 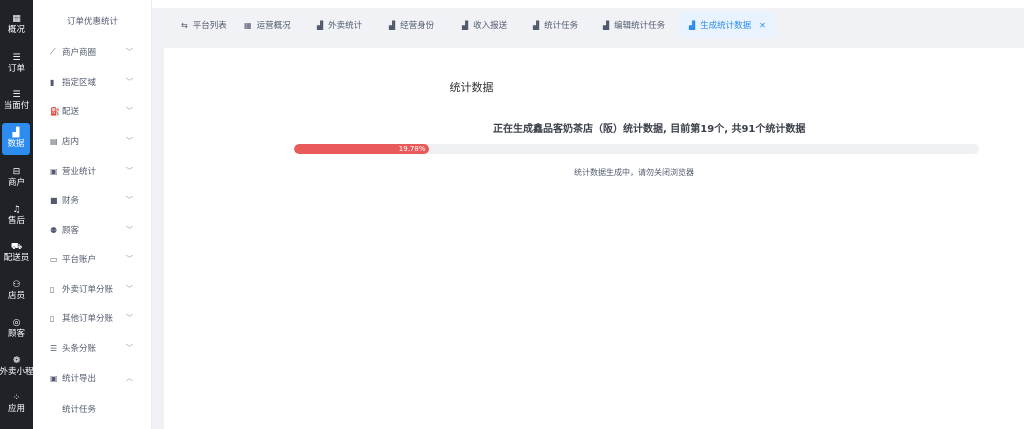 What do you see at coordinates (88, 290) in the screenshot?
I see `sidebar-item-label: 外卖订单分账` at bounding box center [88, 290].